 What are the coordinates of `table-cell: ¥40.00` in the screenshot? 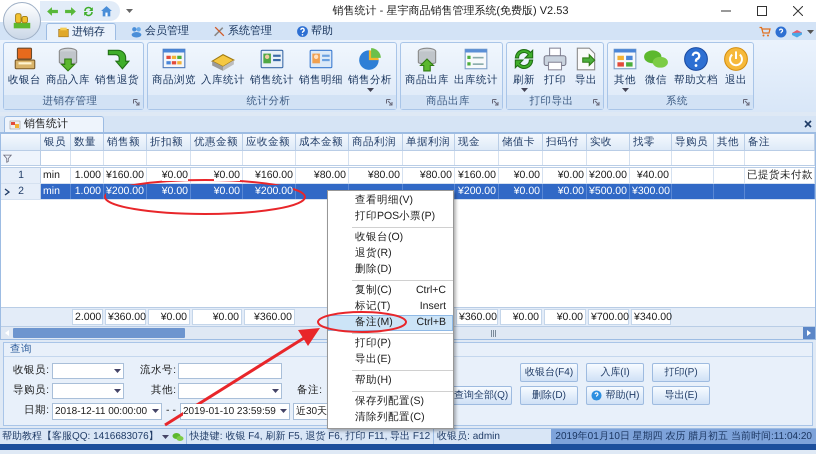 It's located at (652, 175).